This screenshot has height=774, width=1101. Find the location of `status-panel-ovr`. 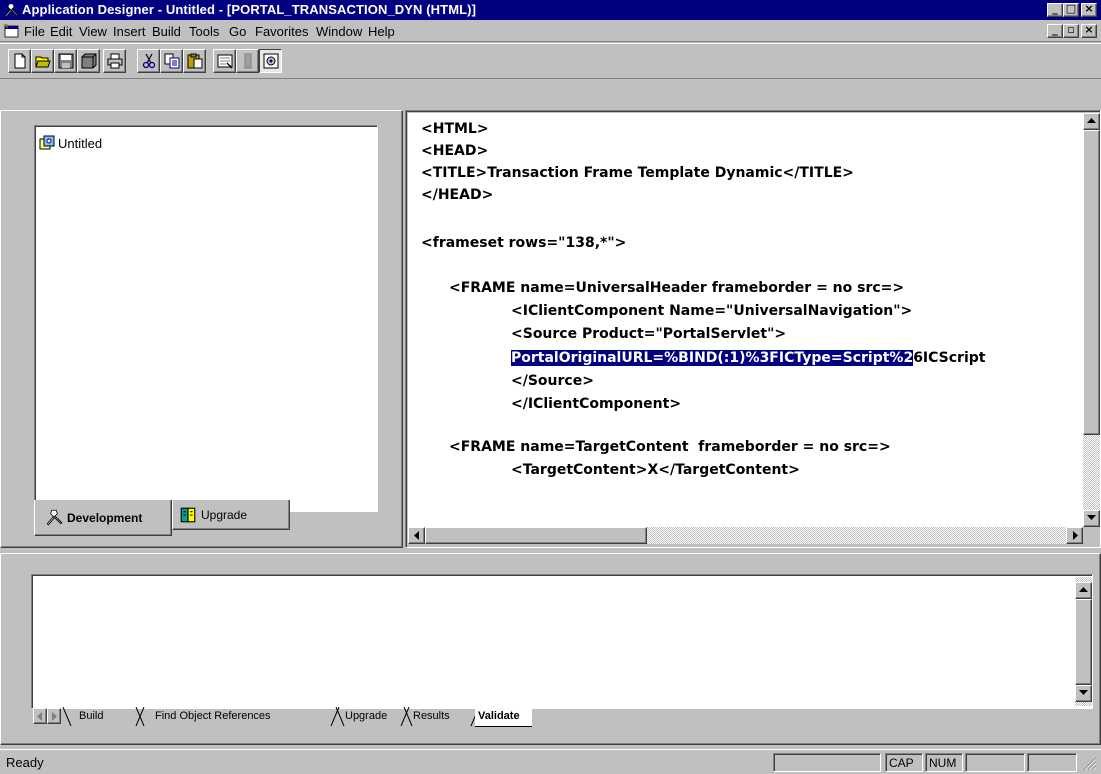

status-panel-ovr is located at coordinates (1052, 762).